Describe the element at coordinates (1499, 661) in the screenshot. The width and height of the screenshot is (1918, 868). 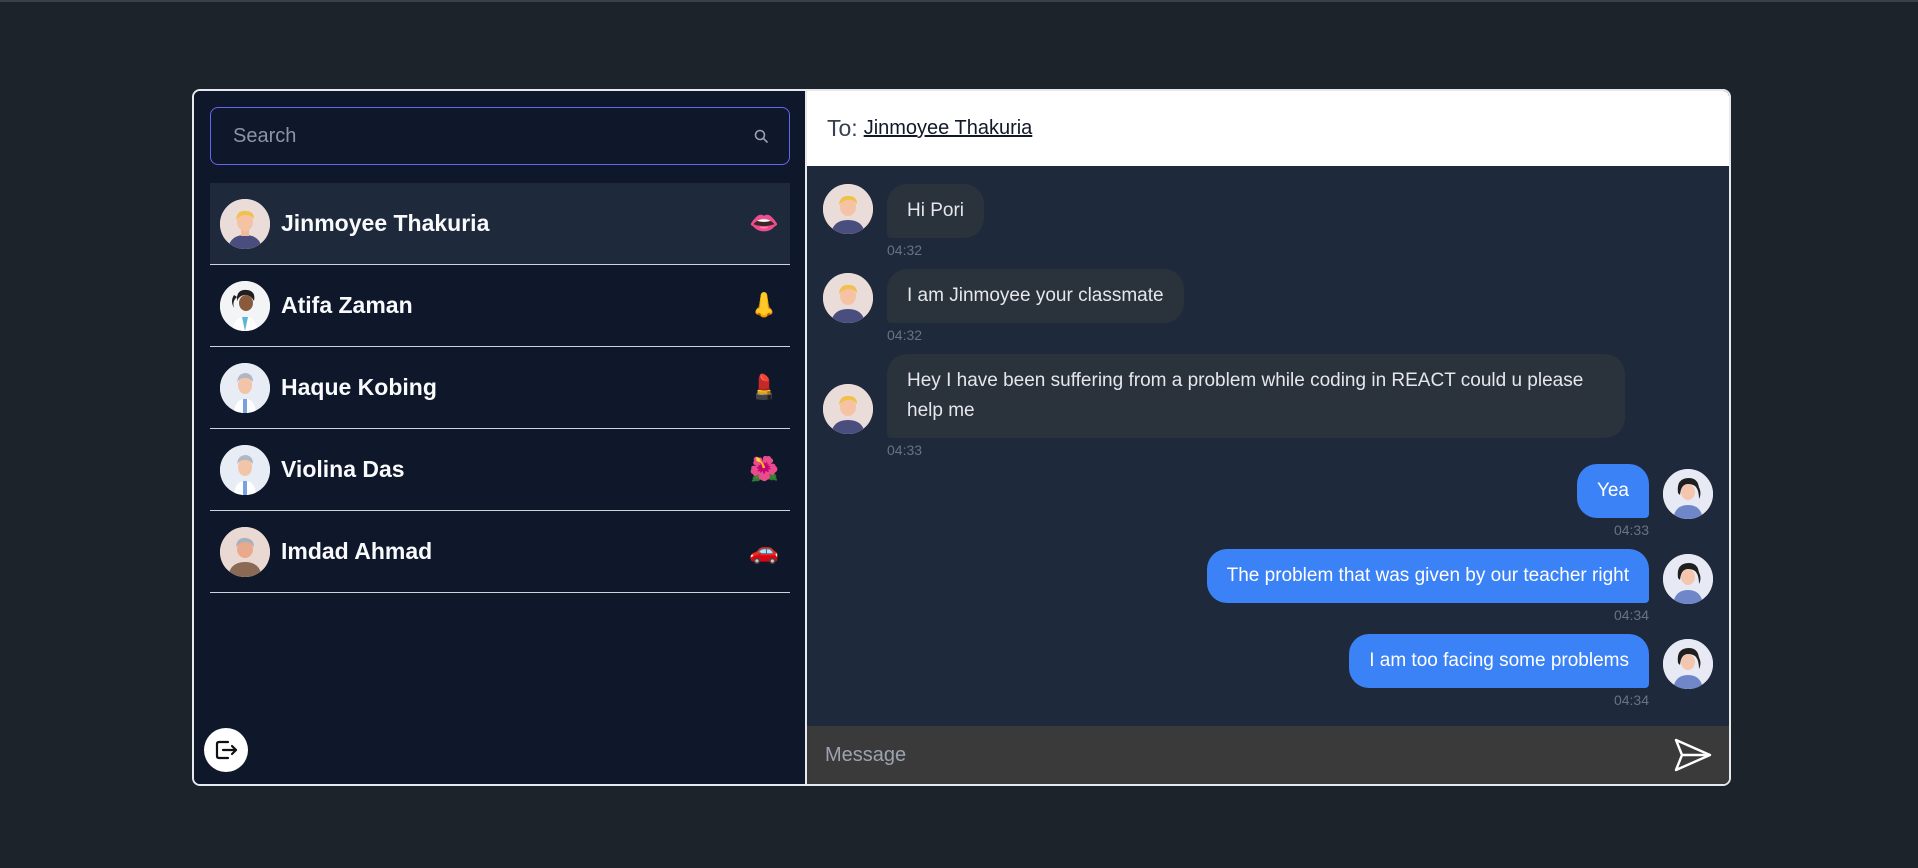
I see `message-bubble: I am too facing some problems` at that location.